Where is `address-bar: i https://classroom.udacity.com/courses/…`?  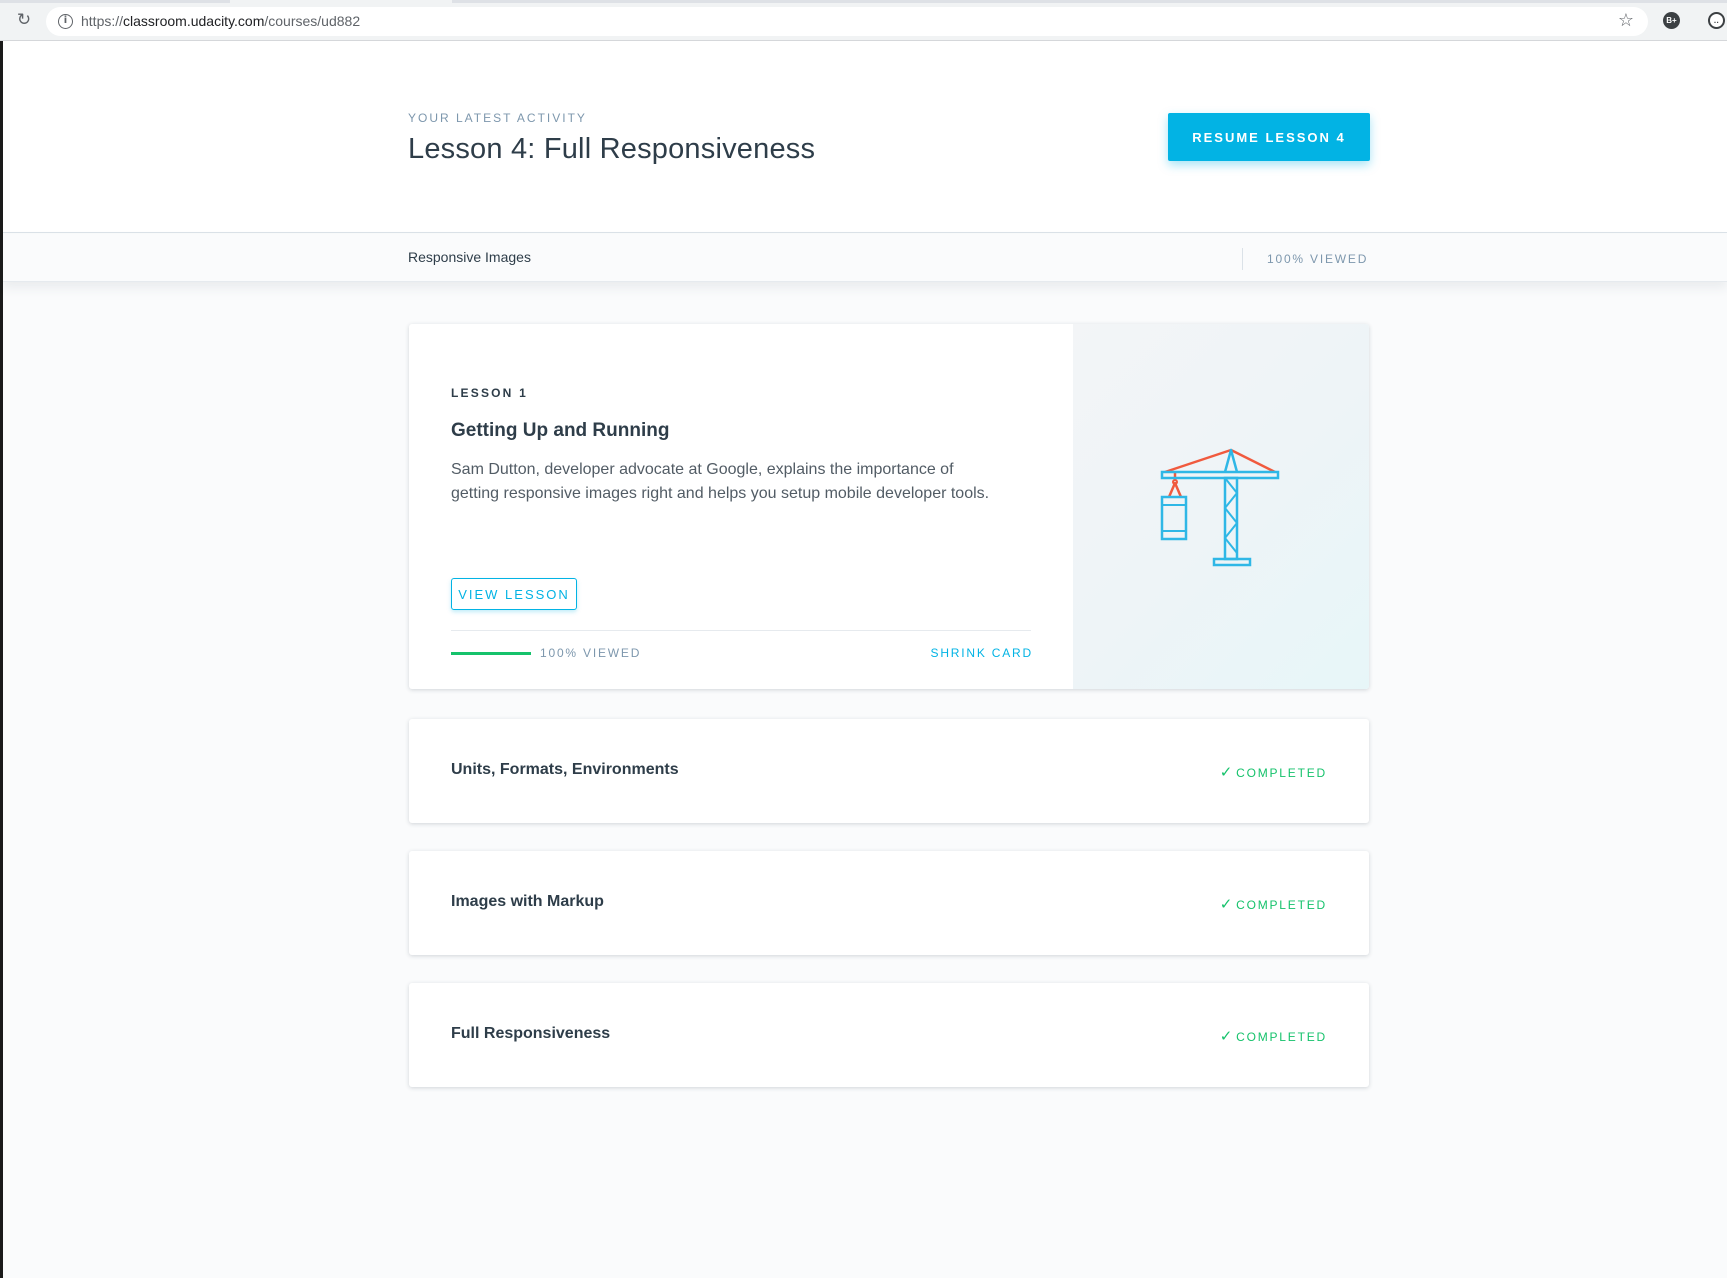 address-bar: i https://classroom.udacity.com/courses/… is located at coordinates (847, 21).